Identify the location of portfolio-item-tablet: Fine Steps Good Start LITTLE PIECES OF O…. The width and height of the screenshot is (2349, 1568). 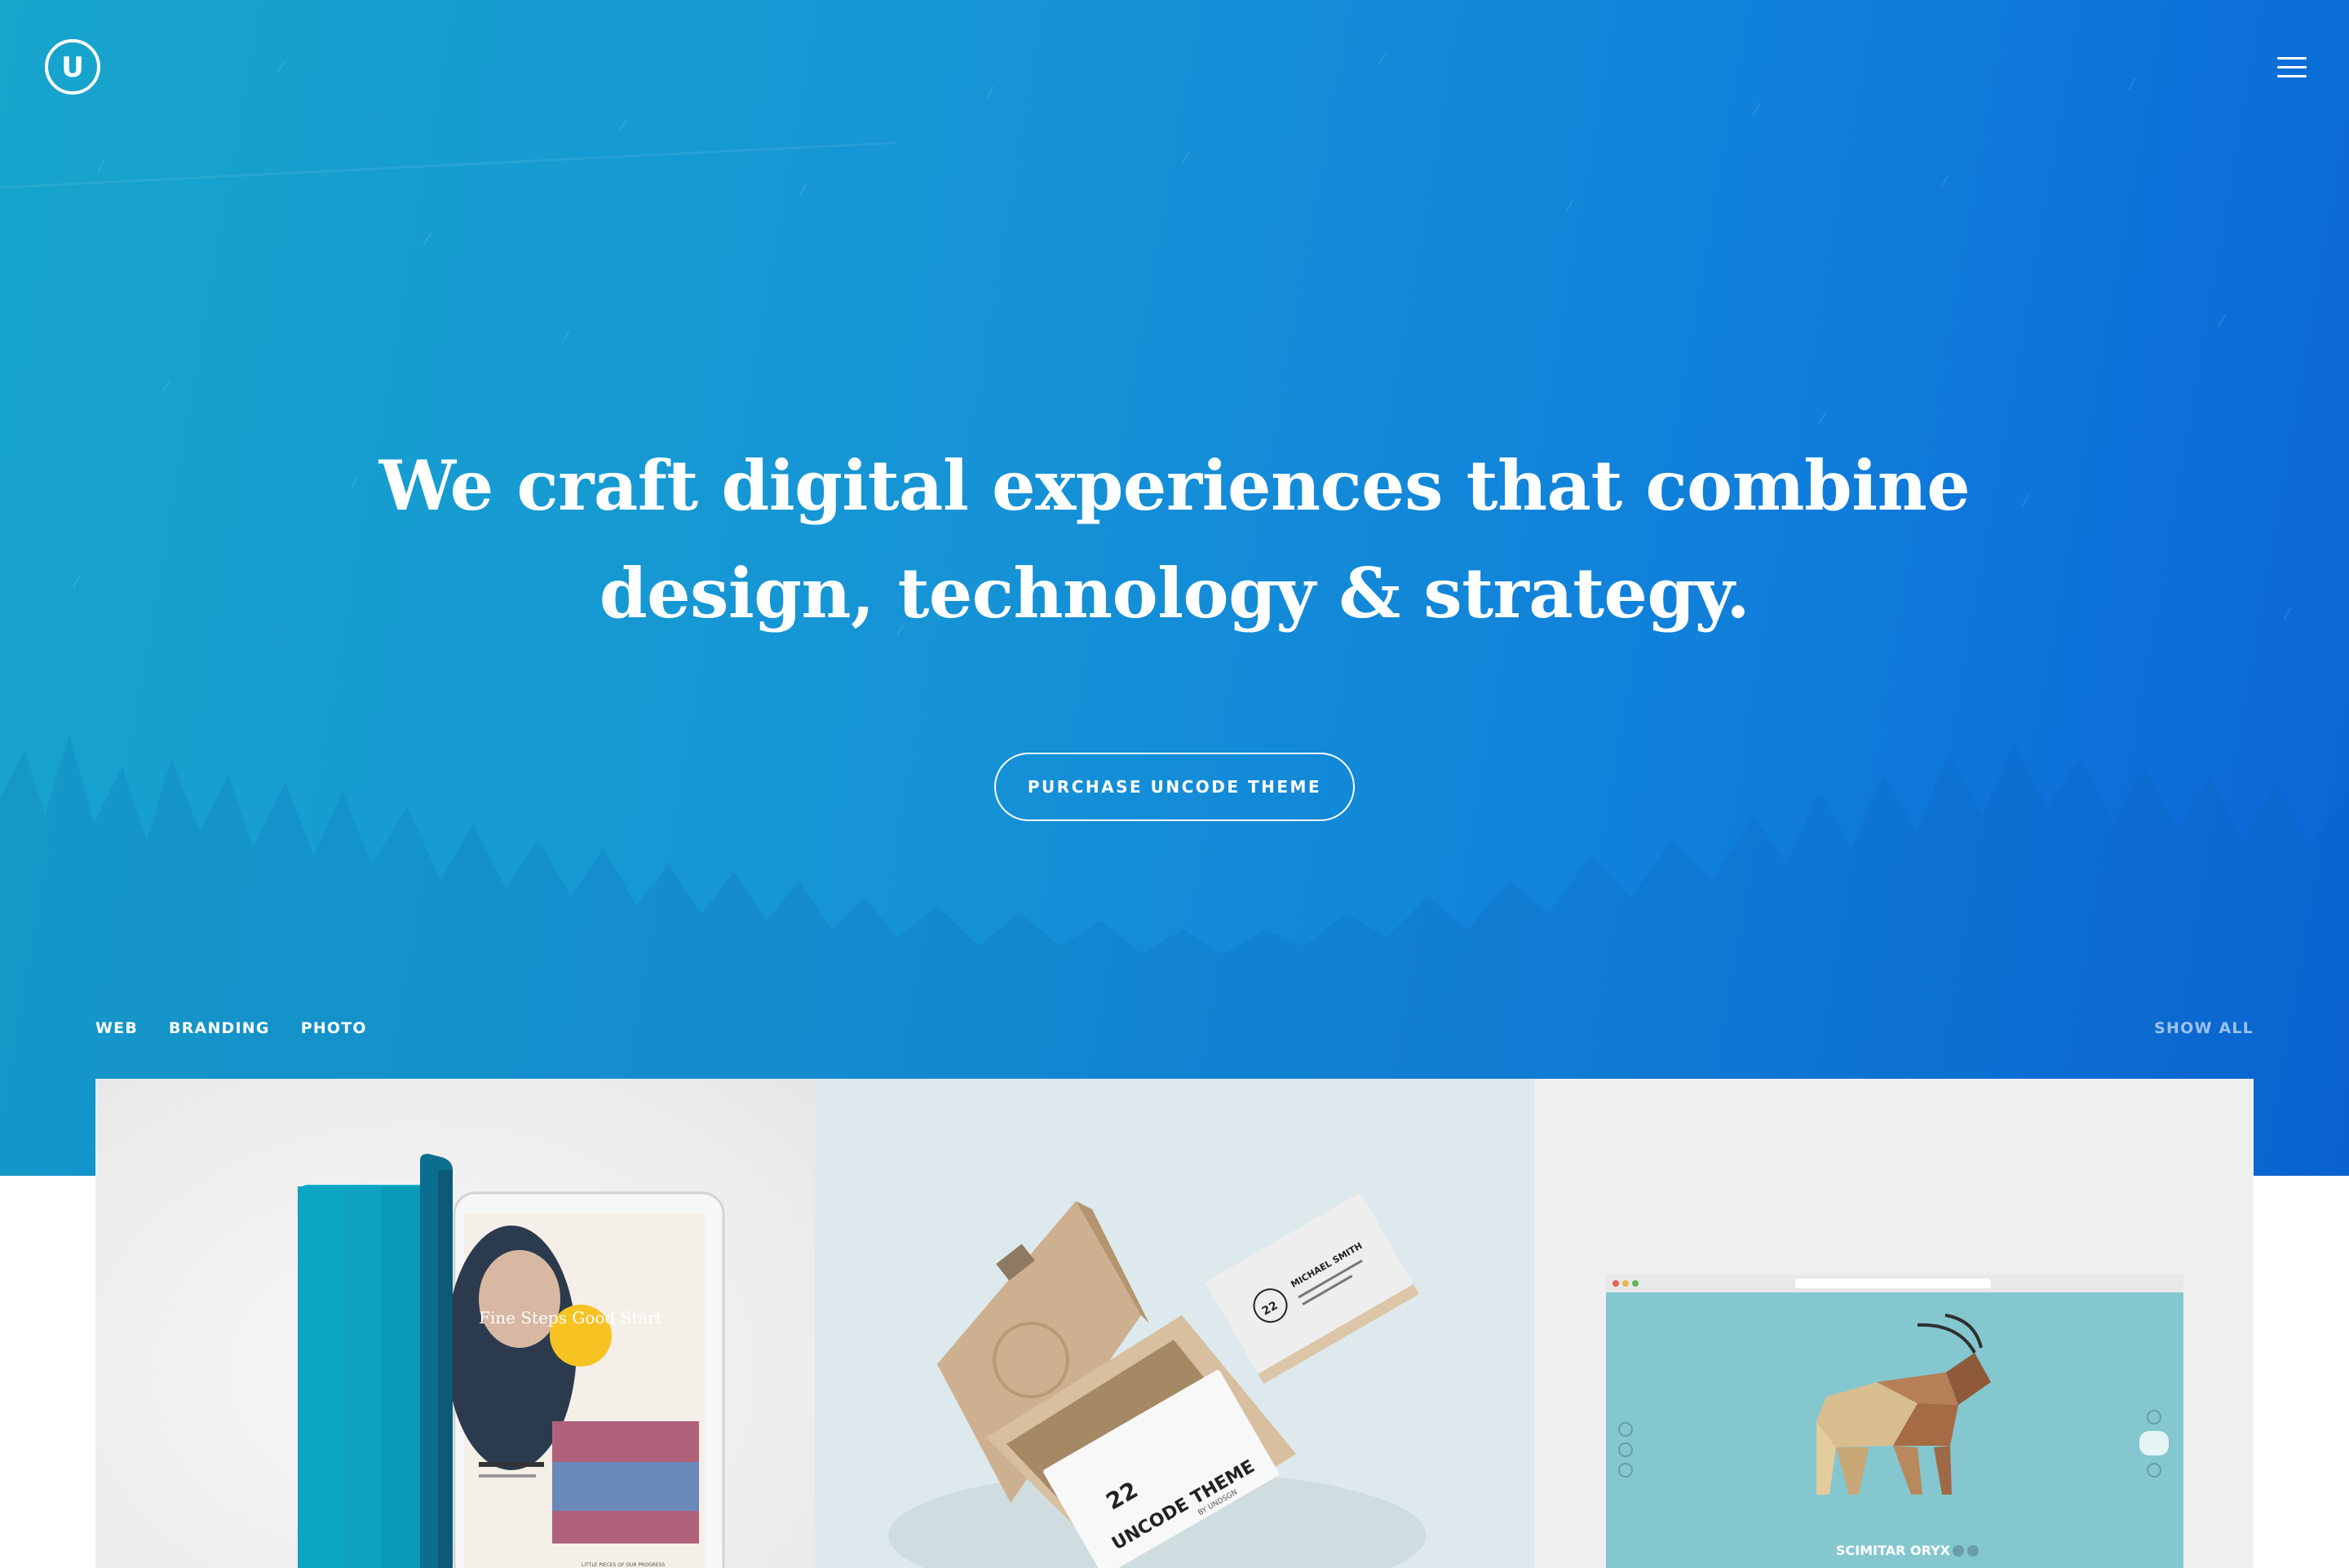
(455, 1323).